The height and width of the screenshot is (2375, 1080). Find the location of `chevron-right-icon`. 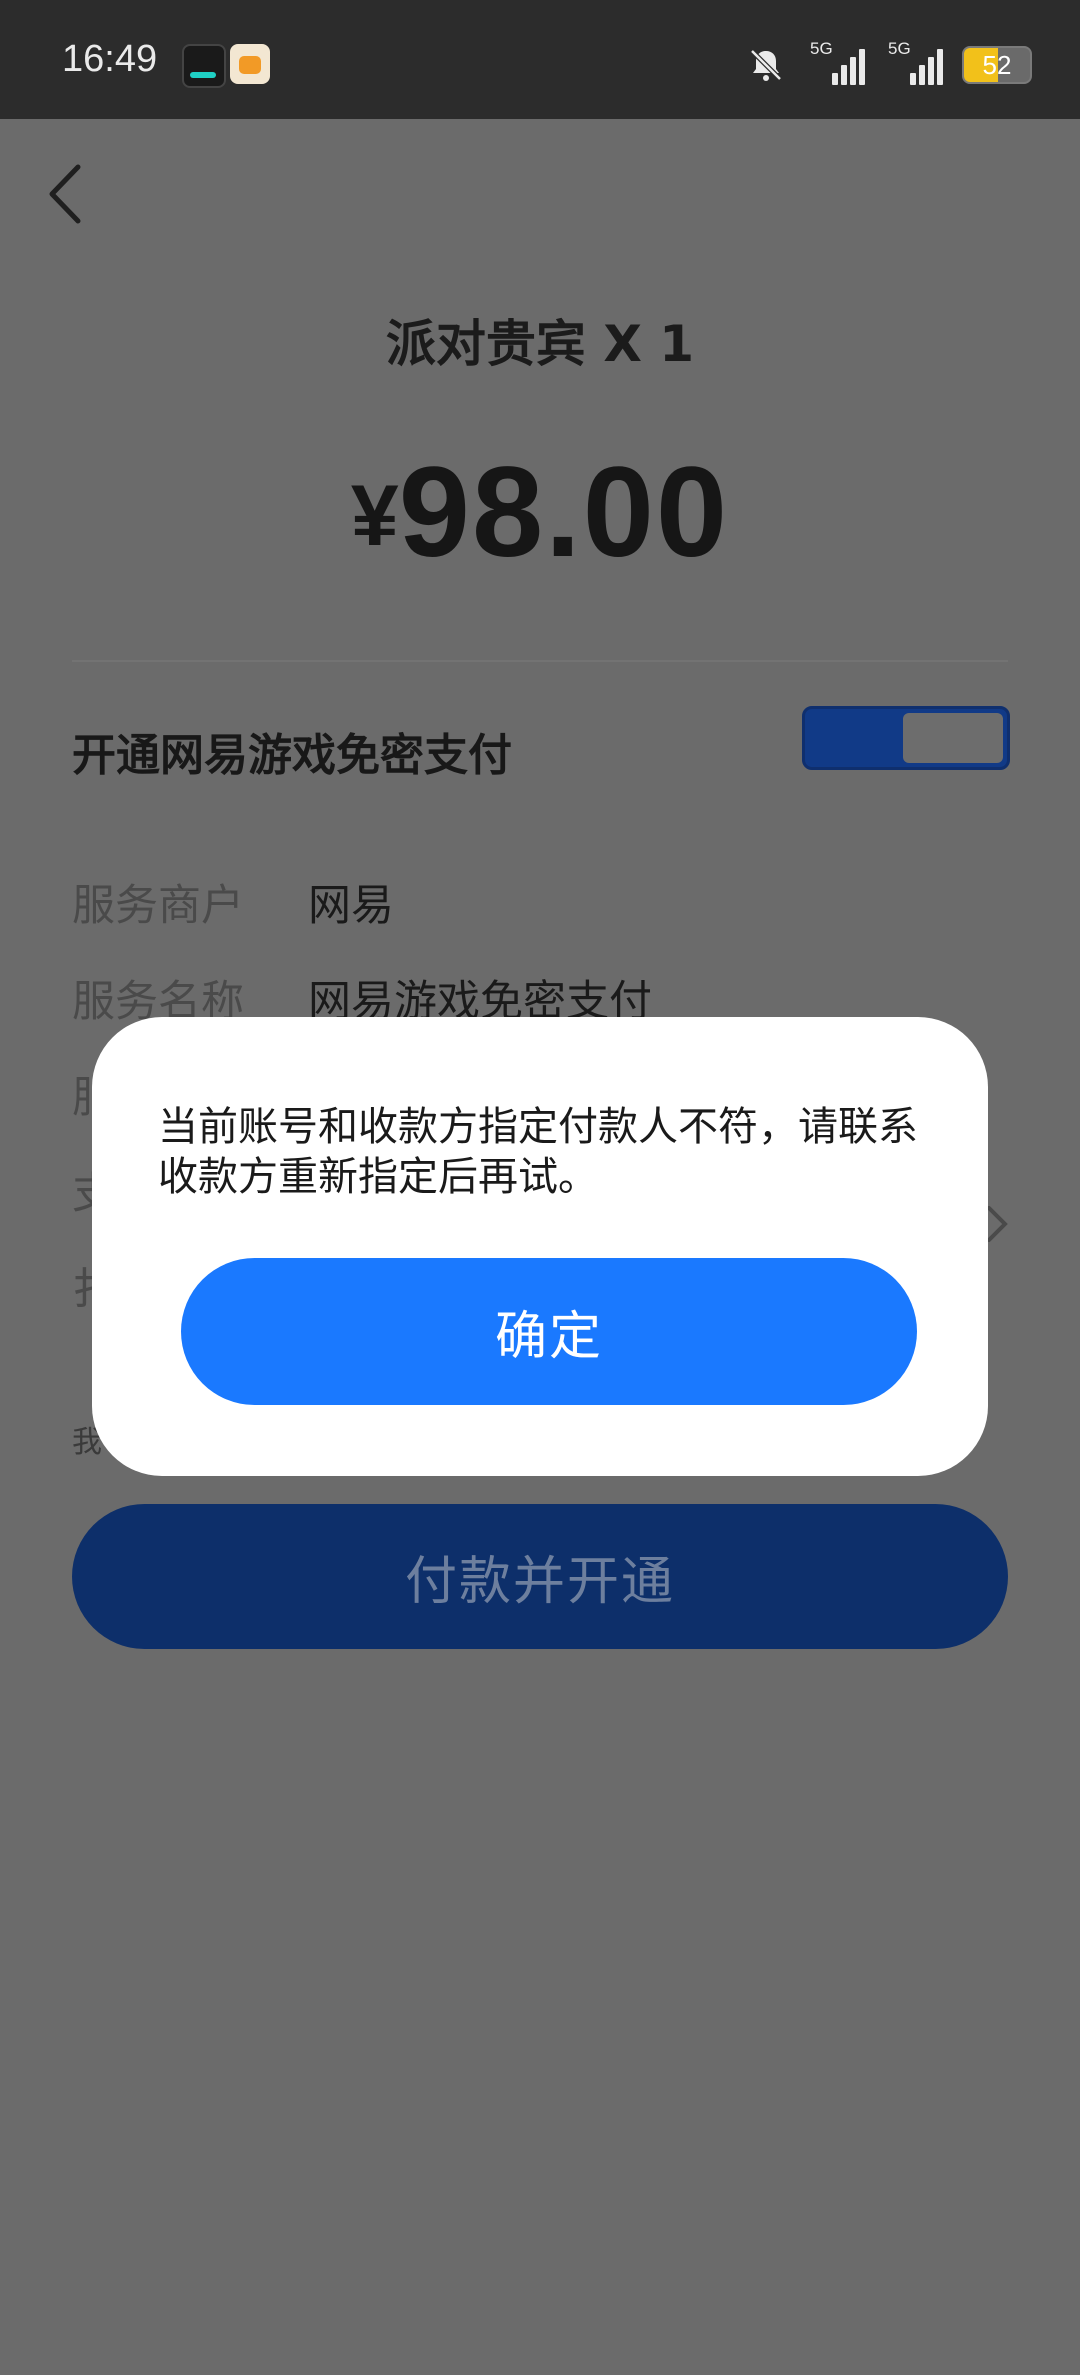

chevron-right-icon is located at coordinates (997, 1224).